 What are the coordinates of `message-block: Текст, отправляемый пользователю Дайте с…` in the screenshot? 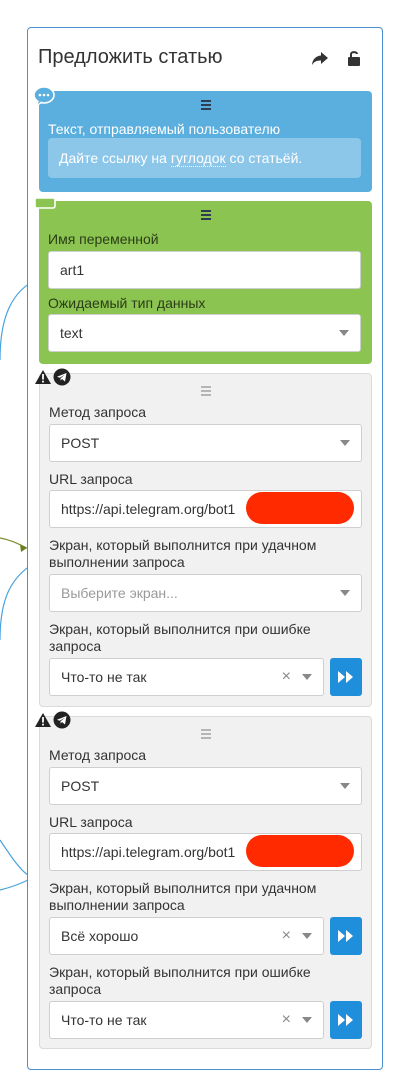 It's located at (202, 139).